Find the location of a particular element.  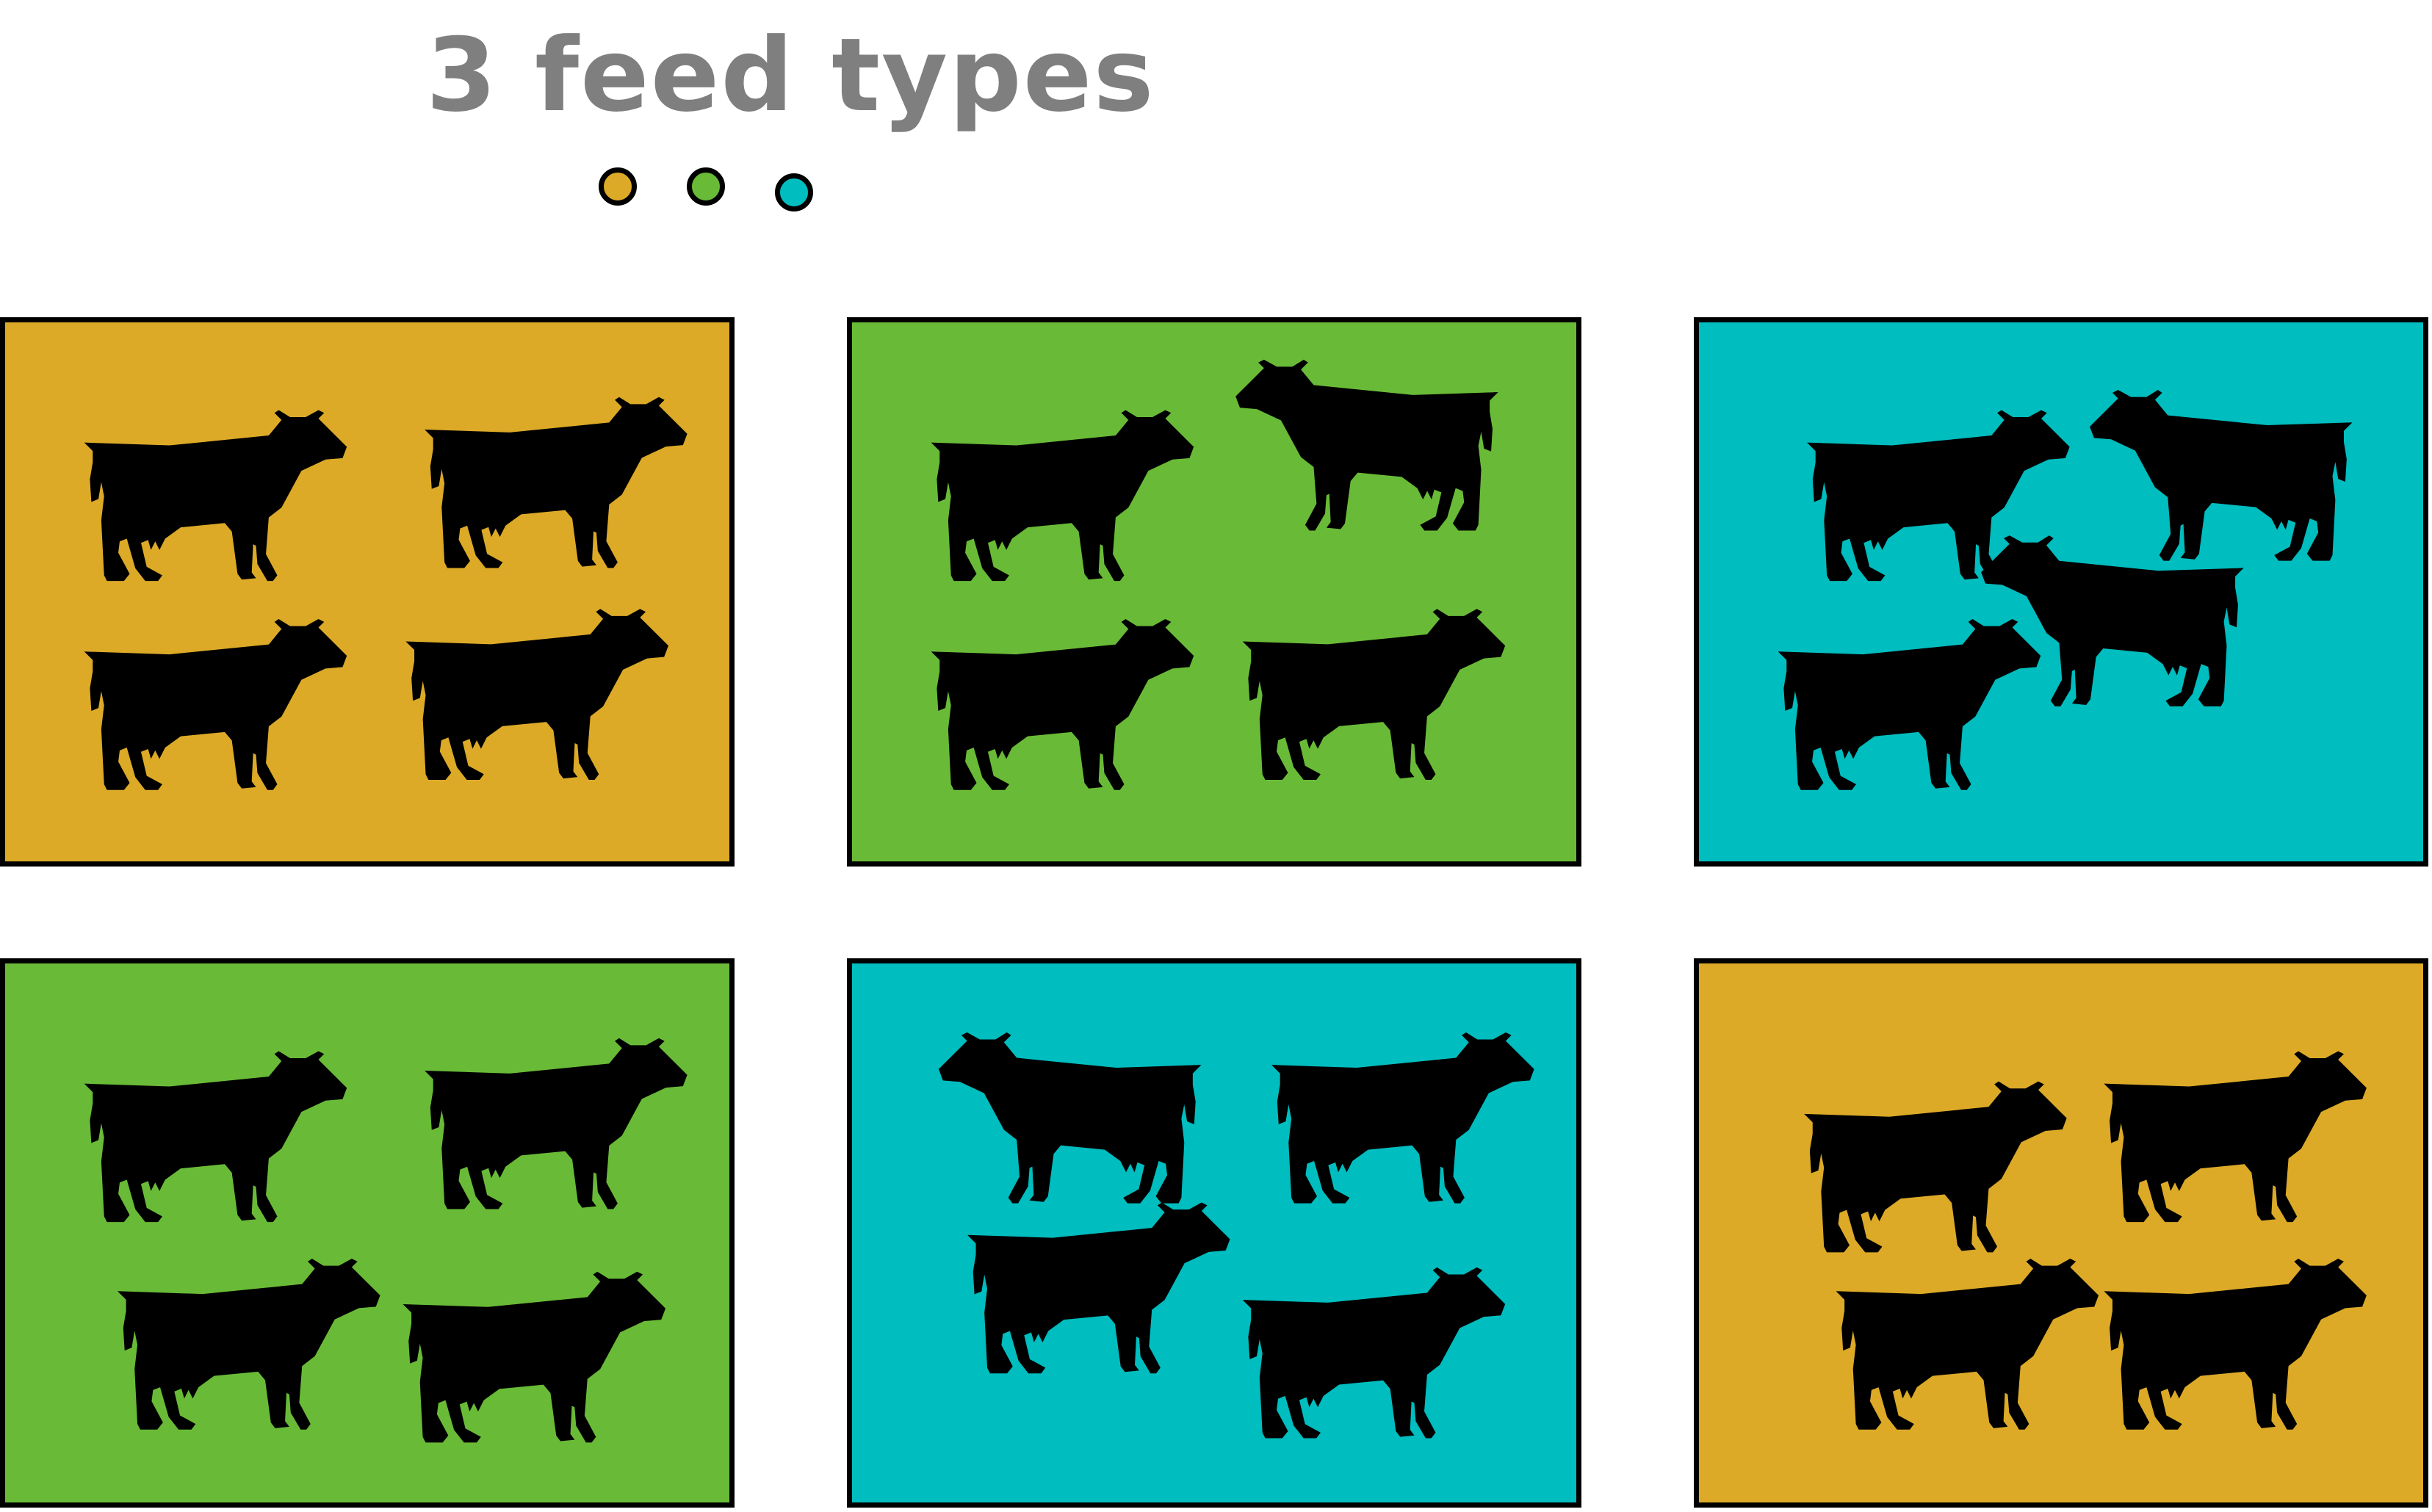

pen-r1-c3 is located at coordinates (2061, 592).